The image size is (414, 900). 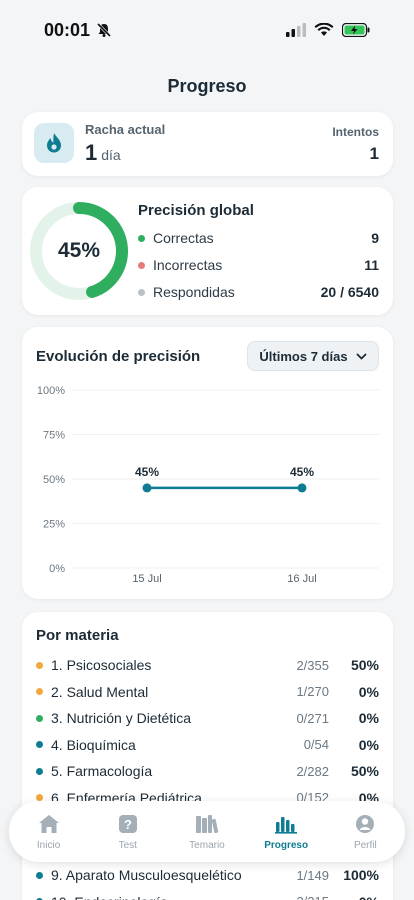 I want to click on subject-row: 3. Nutrición y Dietética 0/271 0%, so click(x=207, y=718).